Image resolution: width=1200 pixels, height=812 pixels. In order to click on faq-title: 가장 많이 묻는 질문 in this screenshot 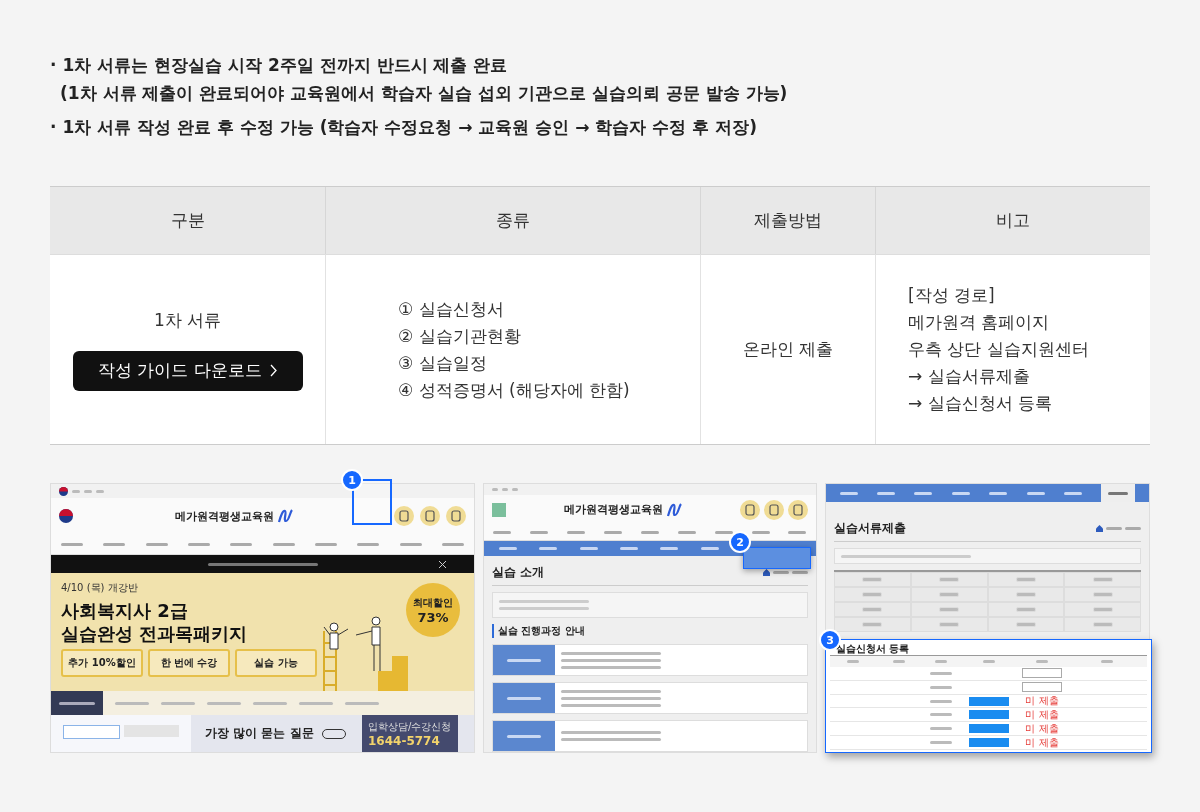, I will do `click(259, 733)`.